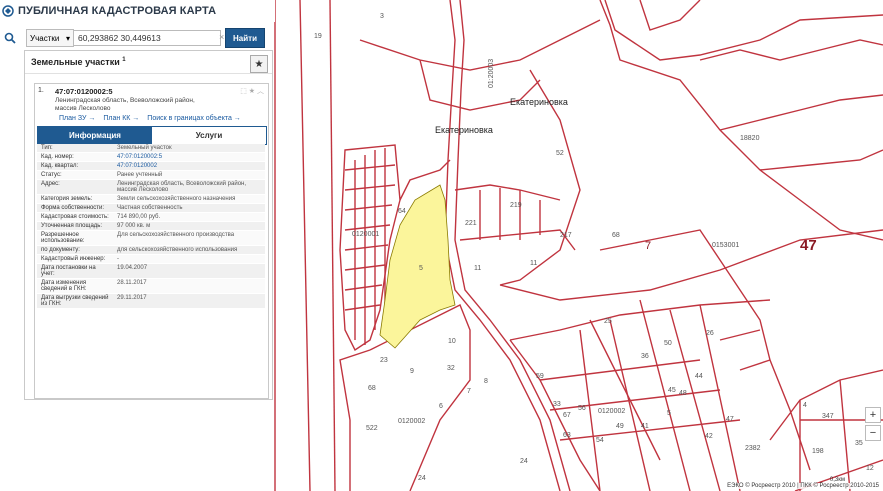 The width and height of the screenshot is (883, 491). I want to click on zoom-controls: + −, so click(873, 425).